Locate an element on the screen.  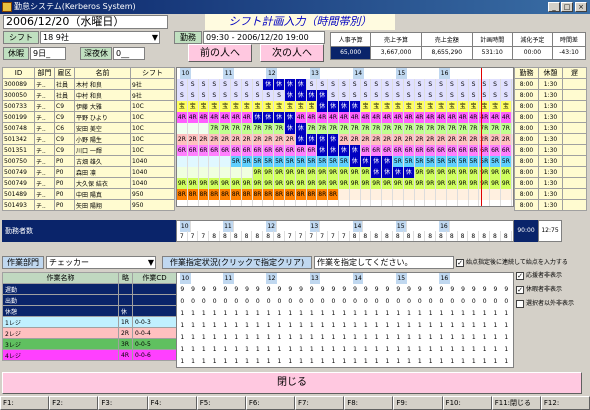
task-row: 4レジ 4R 0-0-6 is located at coordinates (89, 355).